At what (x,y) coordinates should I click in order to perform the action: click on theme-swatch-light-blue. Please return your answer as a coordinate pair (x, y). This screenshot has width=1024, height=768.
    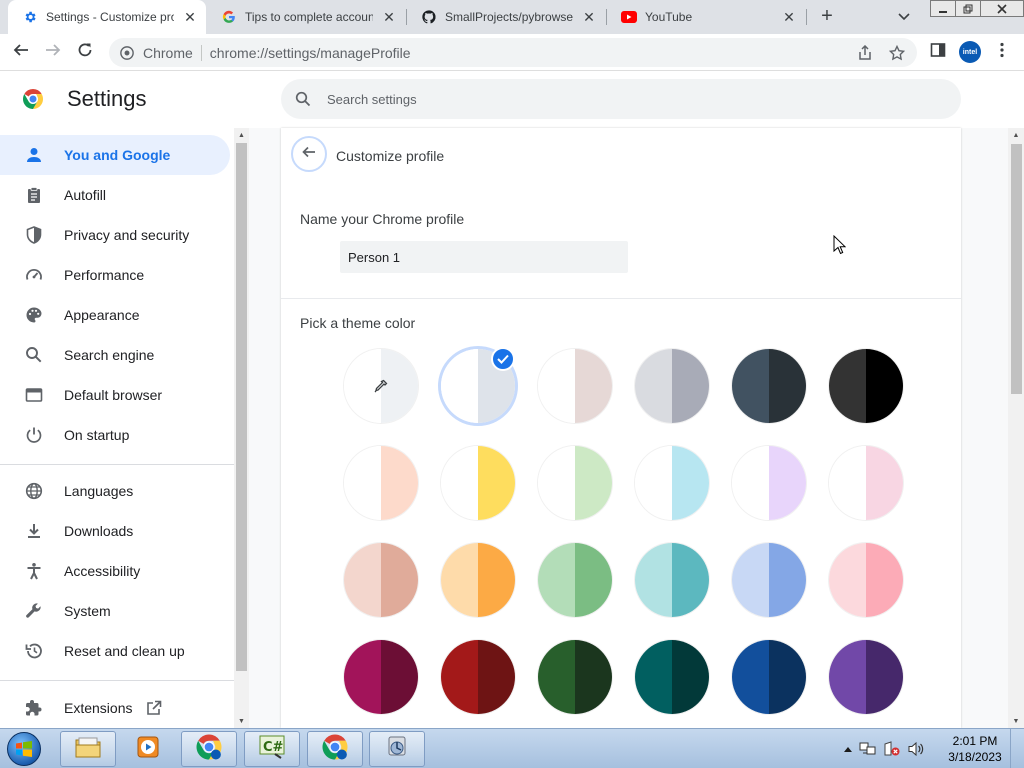
    Looking at the image, I should click on (769, 580).